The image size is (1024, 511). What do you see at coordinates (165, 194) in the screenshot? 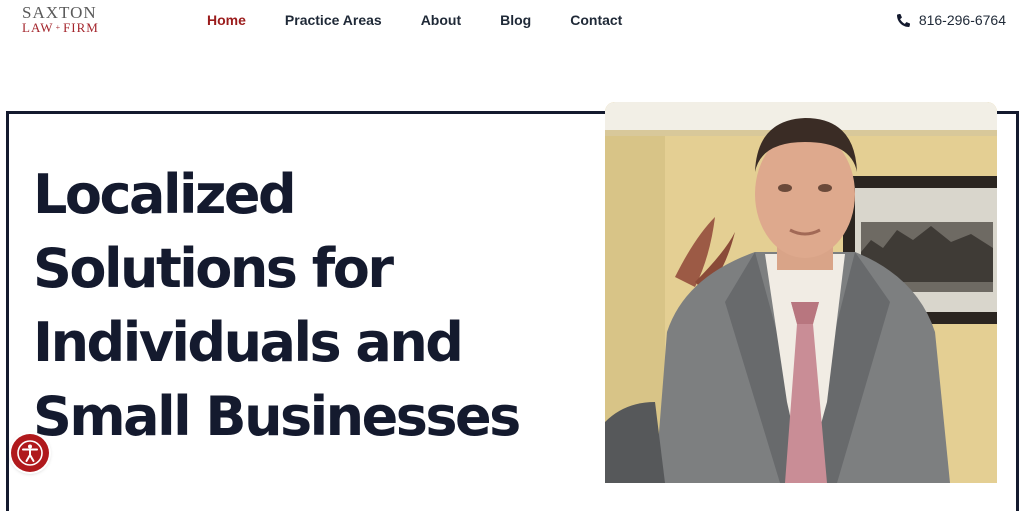
I see `hero-title-line: Localized` at bounding box center [165, 194].